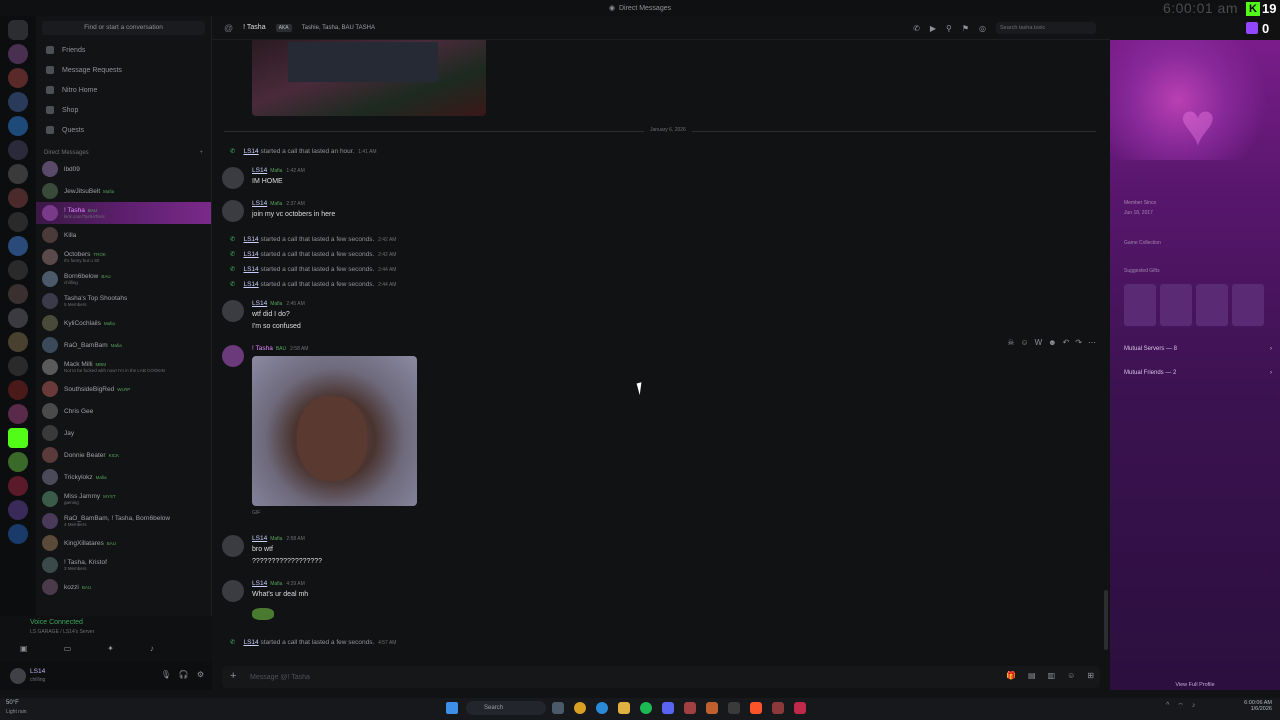 The height and width of the screenshot is (720, 1280). Describe the element at coordinates (600, 677) in the screenshot. I see `message-input` at that location.